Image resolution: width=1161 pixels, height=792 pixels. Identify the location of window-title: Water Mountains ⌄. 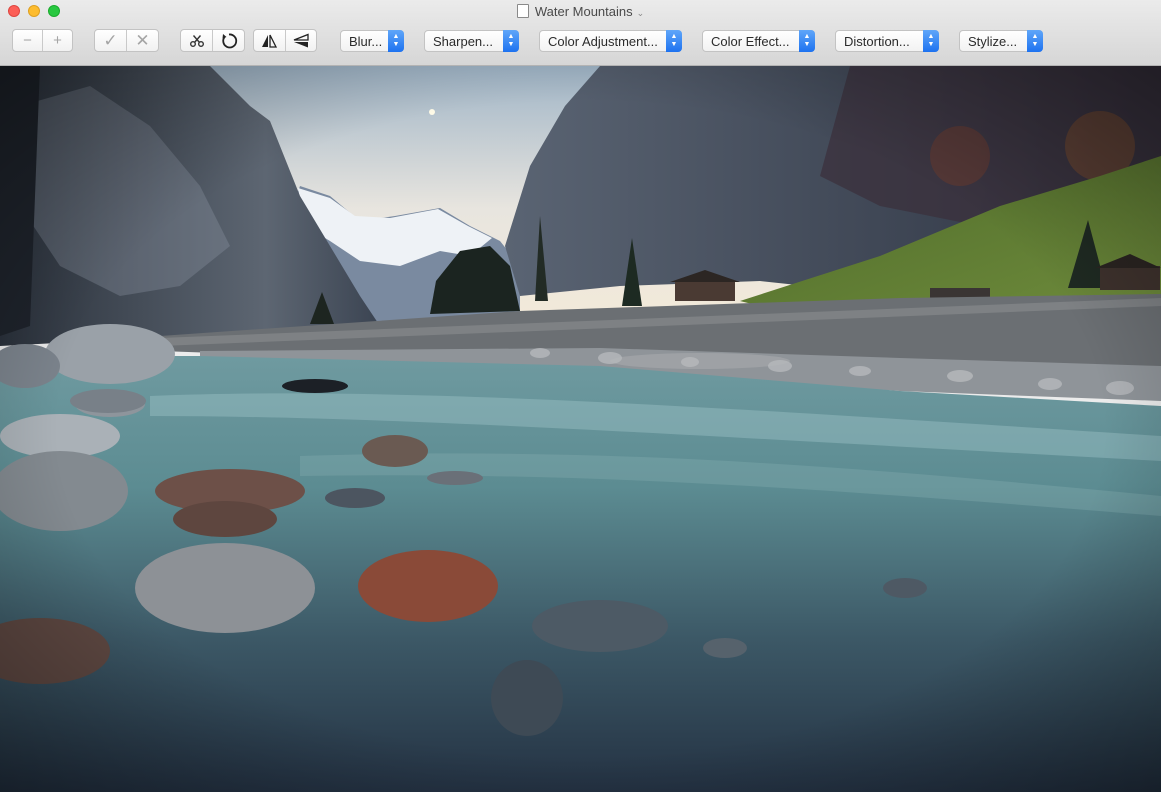
(580, 12).